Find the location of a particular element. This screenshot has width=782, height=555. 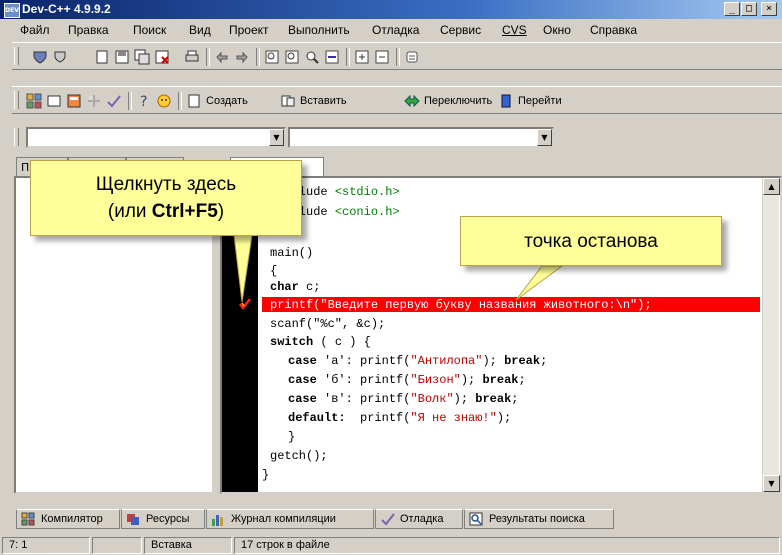

code-line-case-b: case 'б': printf("Бизон"); break; is located at coordinates (407, 380).